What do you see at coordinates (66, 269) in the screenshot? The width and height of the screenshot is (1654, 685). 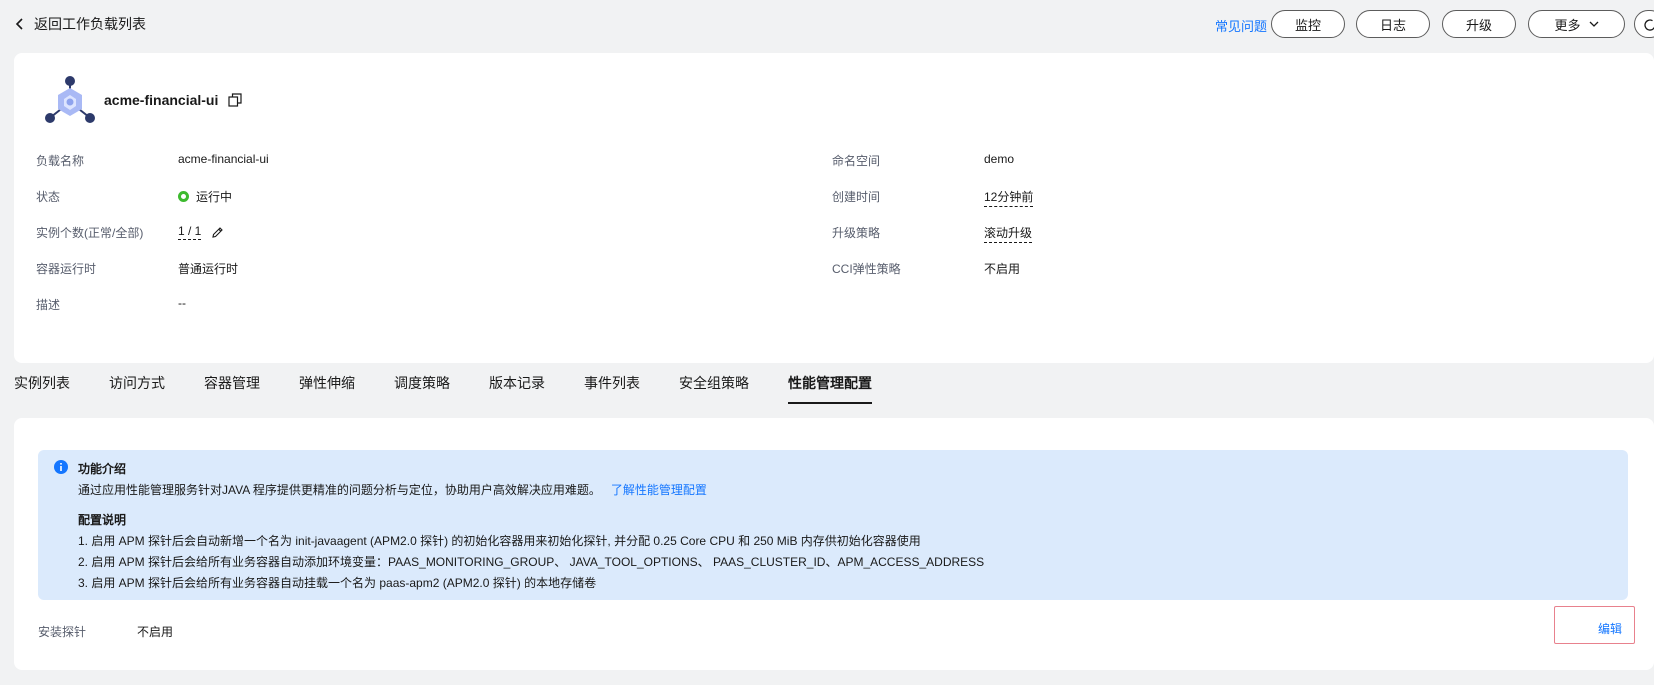 I see `runtime-label: 容器运行时` at bounding box center [66, 269].